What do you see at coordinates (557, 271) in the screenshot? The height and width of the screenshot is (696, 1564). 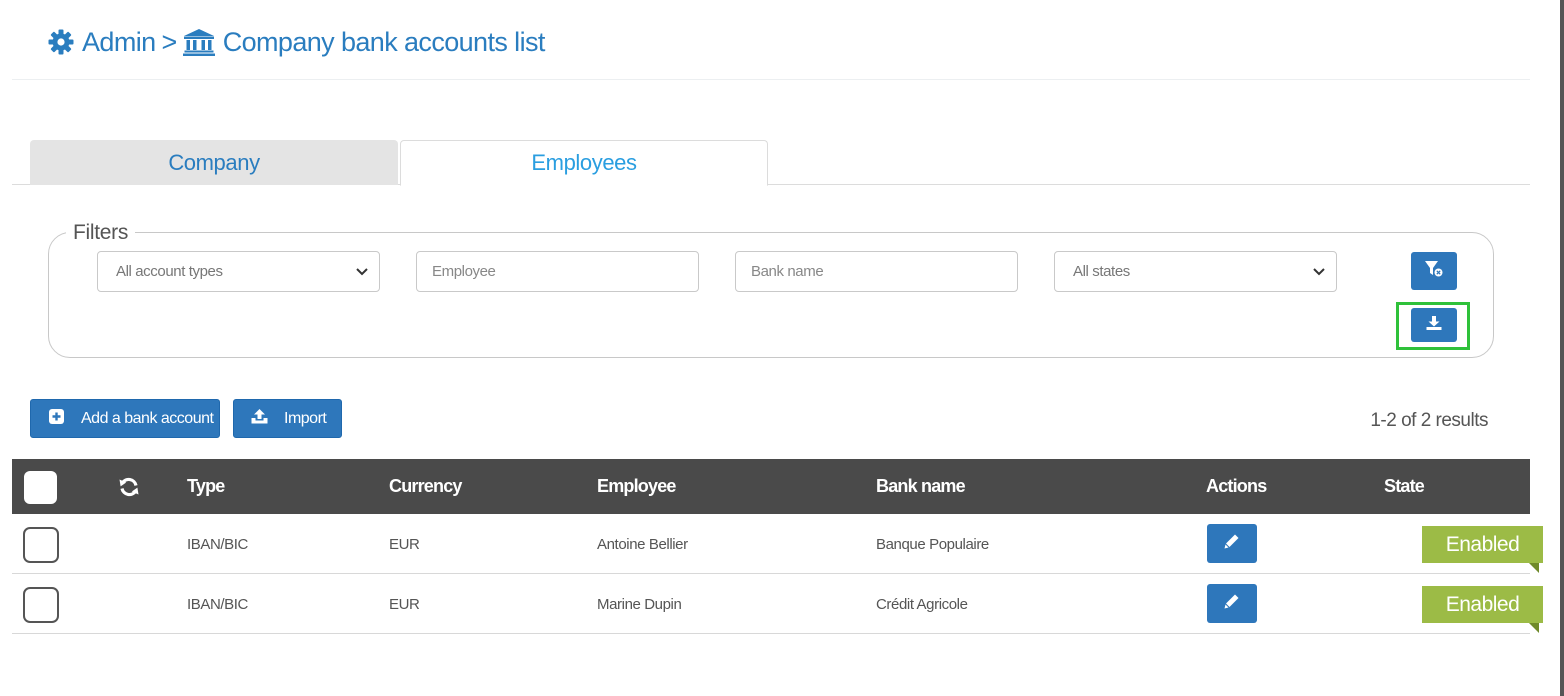 I see `employee-filter-input: Employee` at bounding box center [557, 271].